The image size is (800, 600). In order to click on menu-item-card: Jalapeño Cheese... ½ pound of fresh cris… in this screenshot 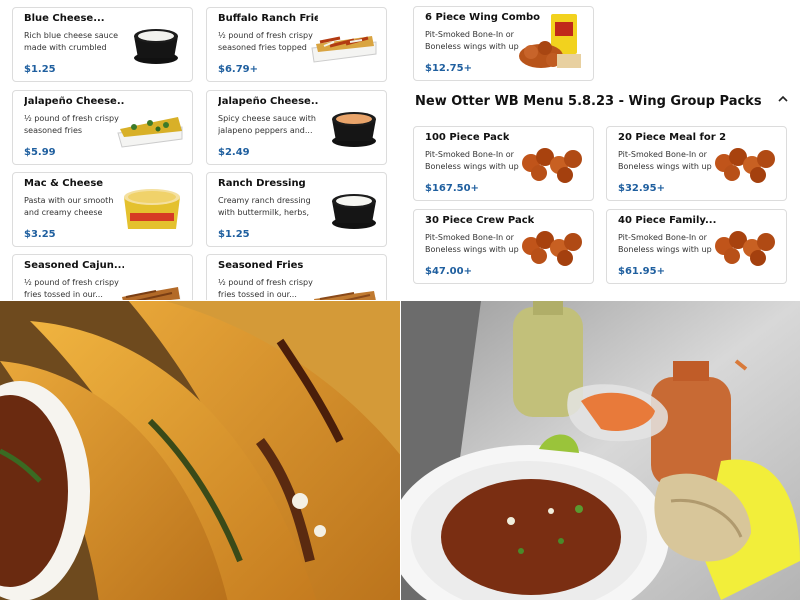, I will do `click(102, 127)`.